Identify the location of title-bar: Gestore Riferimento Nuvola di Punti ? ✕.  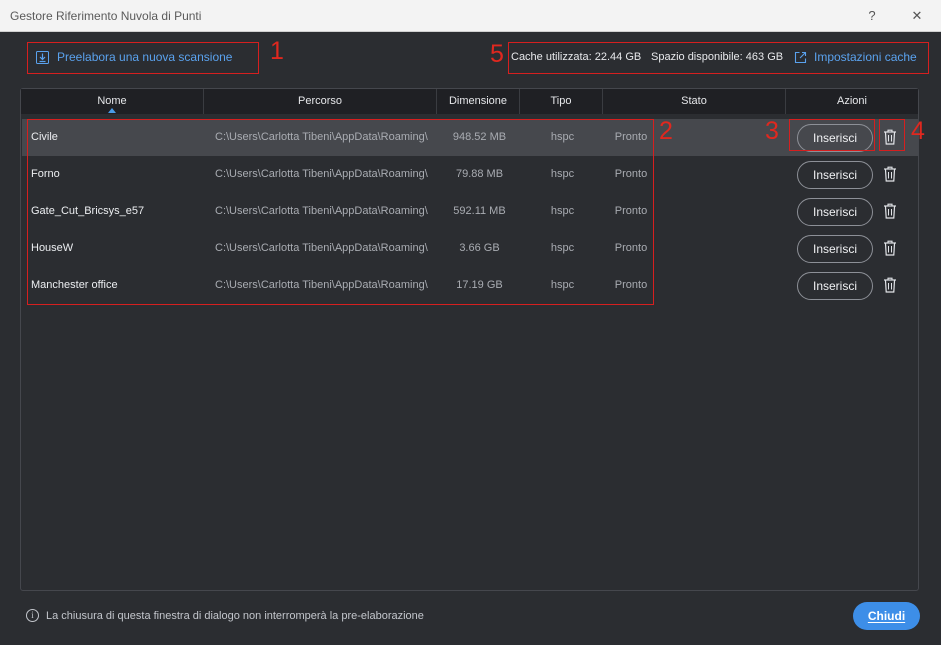
(470, 16).